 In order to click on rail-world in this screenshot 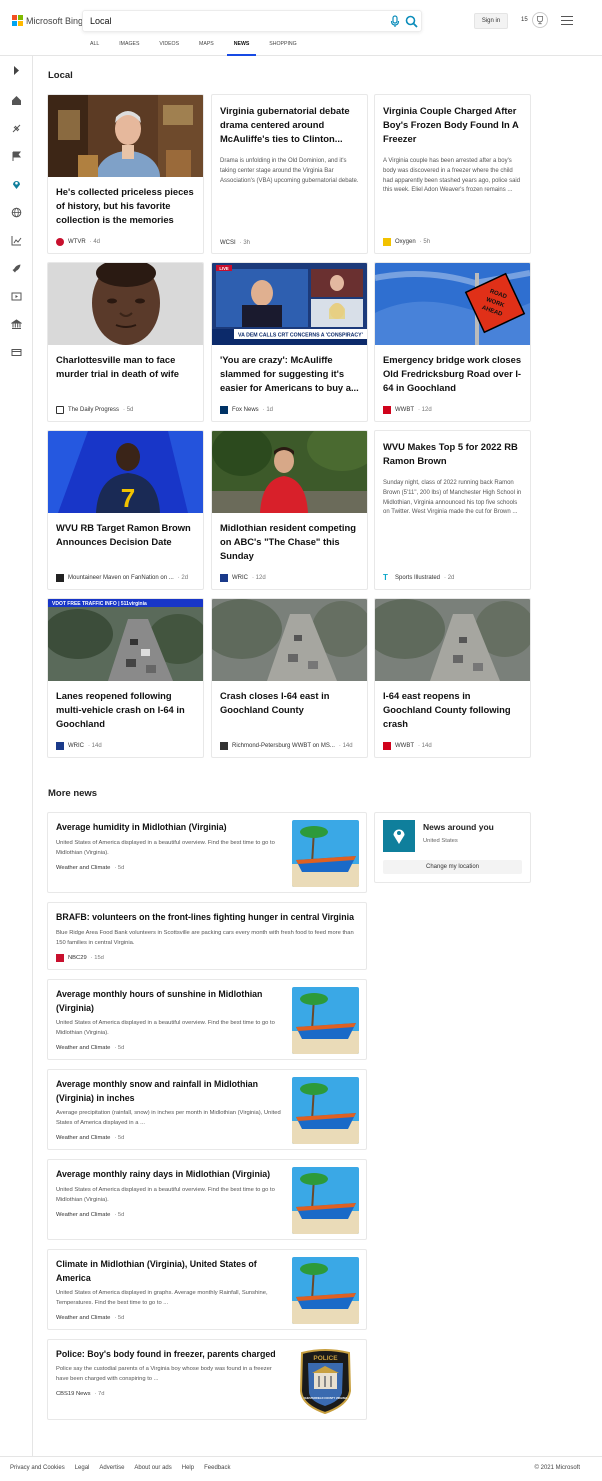, I will do `click(16, 212)`.